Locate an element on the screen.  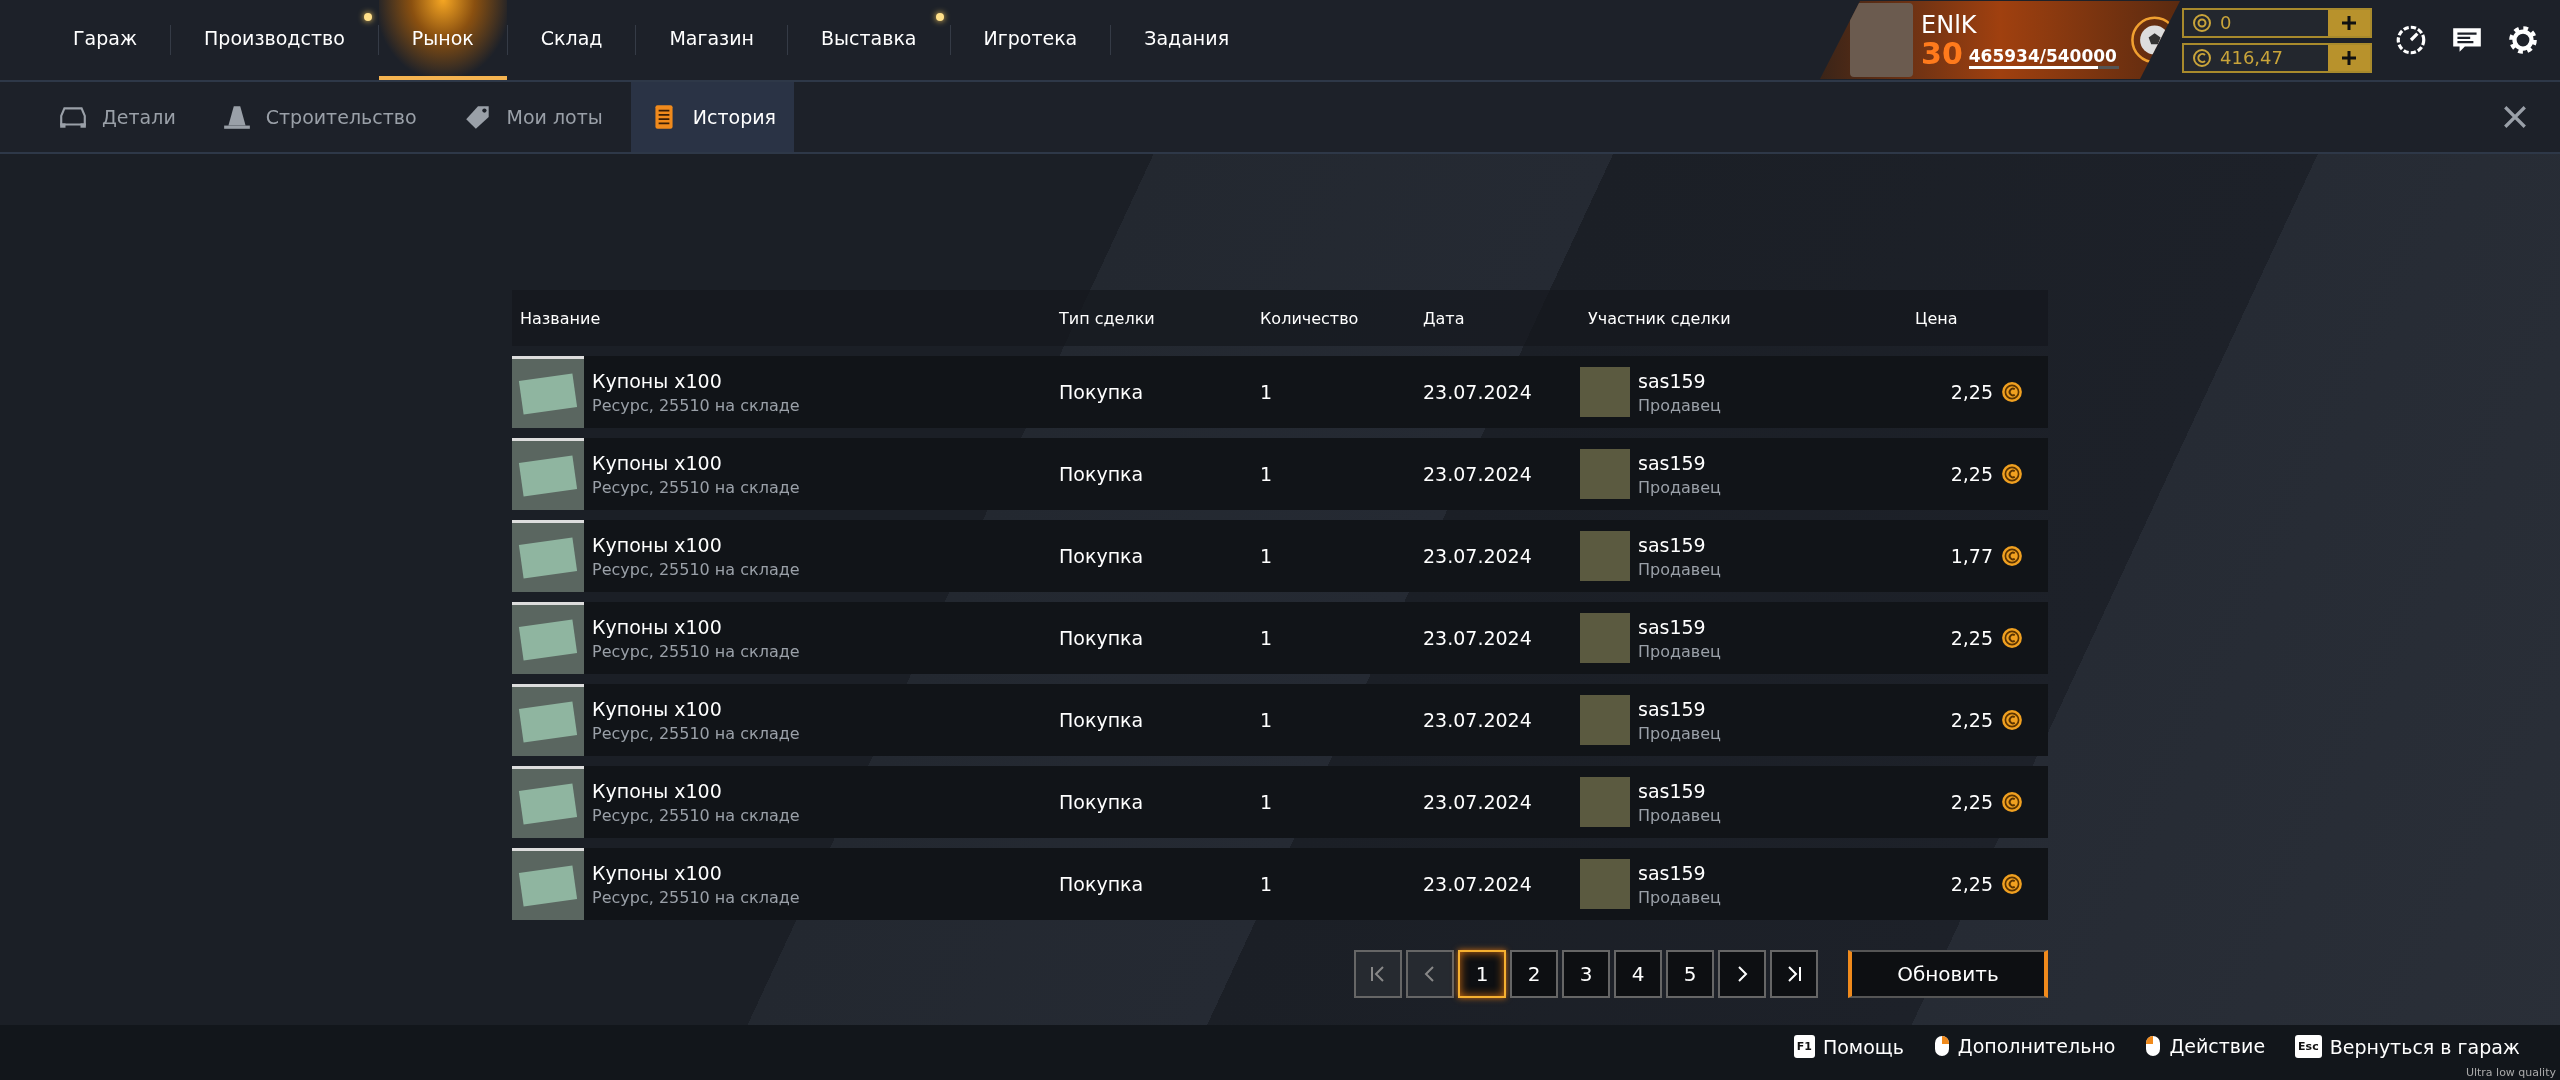
nav-tab: Выставка is located at coordinates (869, 40).